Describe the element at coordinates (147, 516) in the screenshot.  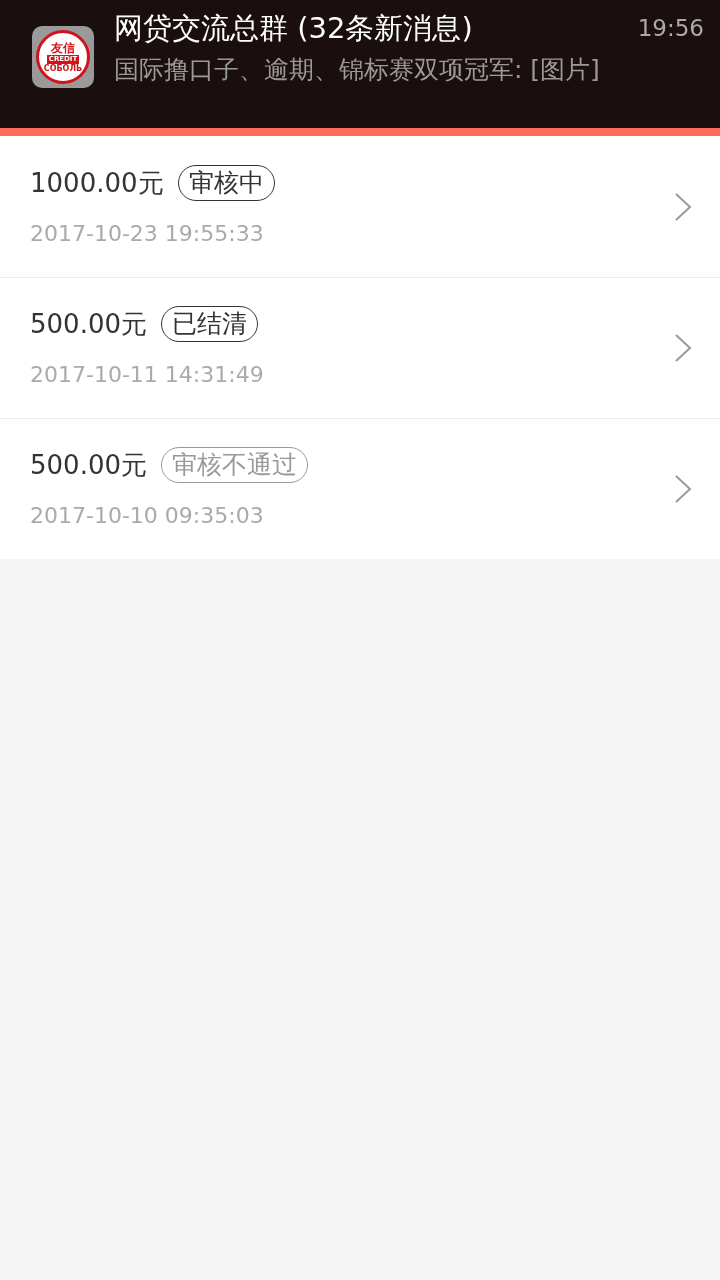
I see `loan-date: 2017-10-10 09:35:03` at that location.